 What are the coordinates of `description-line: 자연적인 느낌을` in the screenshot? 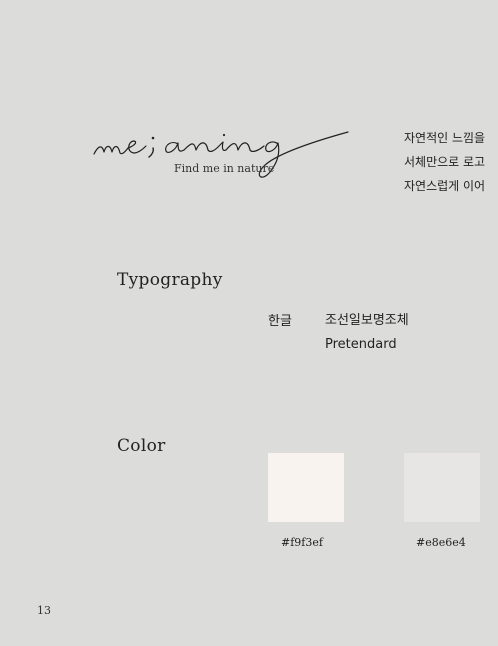 It's located at (445, 138).